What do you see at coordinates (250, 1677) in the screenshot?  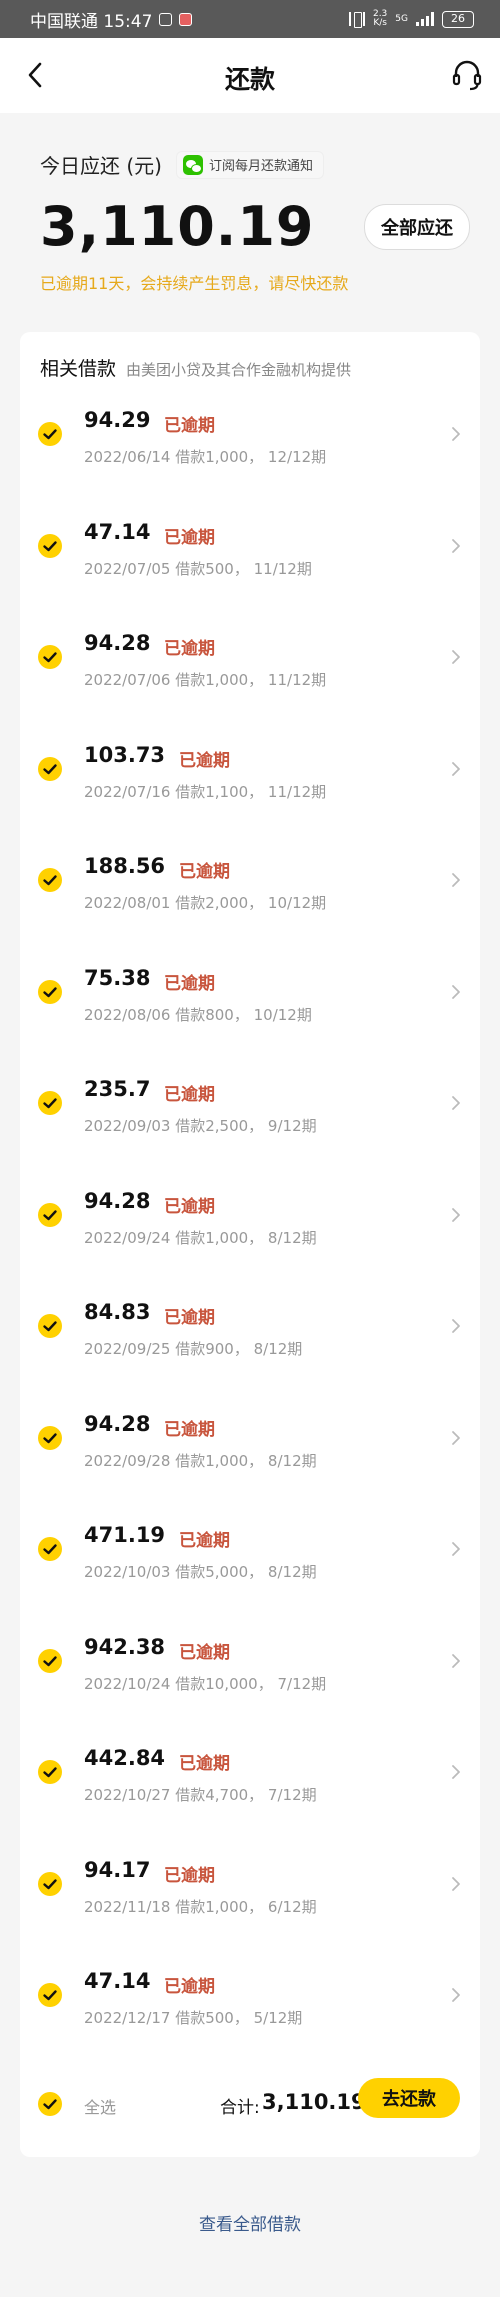 I see `loan-item: 942.38 已逾期 2022/10/24 借款10,000， 7/12期` at bounding box center [250, 1677].